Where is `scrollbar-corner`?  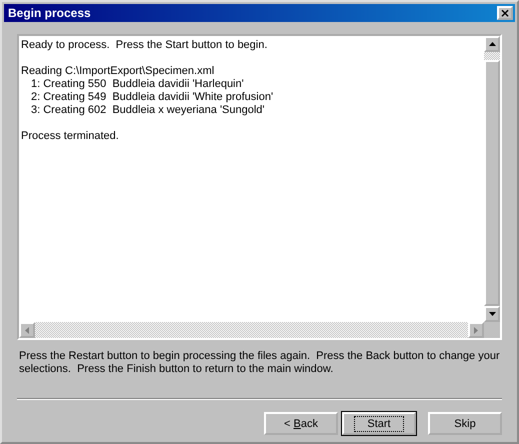
scrollbar-corner is located at coordinates (492, 330).